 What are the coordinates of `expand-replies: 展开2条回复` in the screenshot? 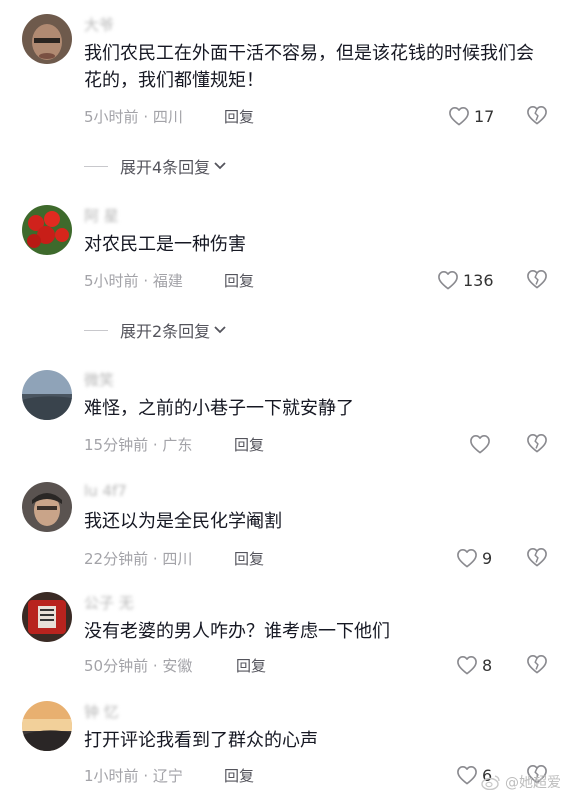 It's located at (155, 330).